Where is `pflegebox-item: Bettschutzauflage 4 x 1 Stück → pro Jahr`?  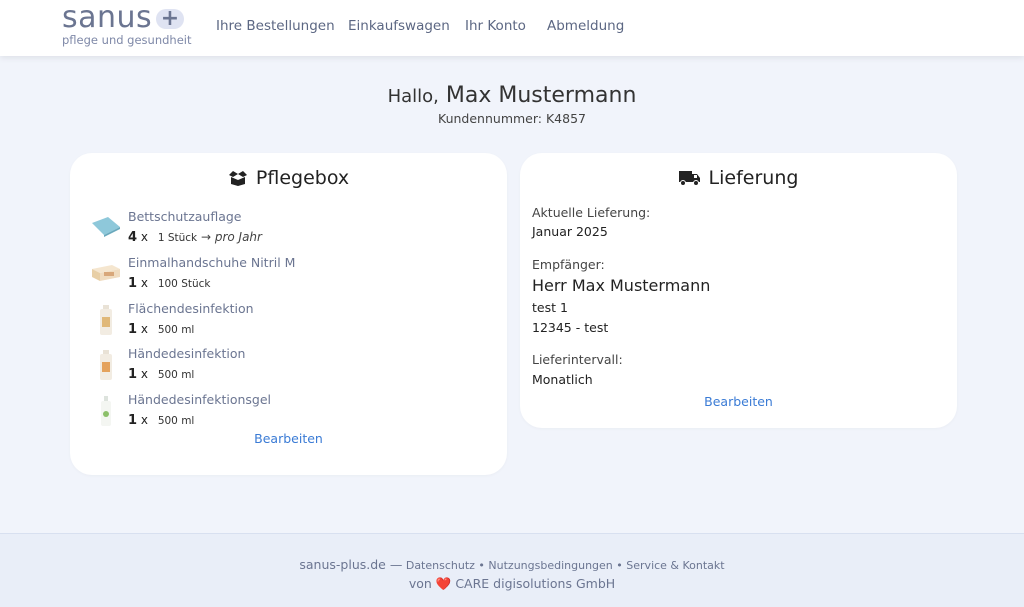 pflegebox-item: Bettschutzauflage 4 x 1 Stück → pro Jahr is located at coordinates (290, 230).